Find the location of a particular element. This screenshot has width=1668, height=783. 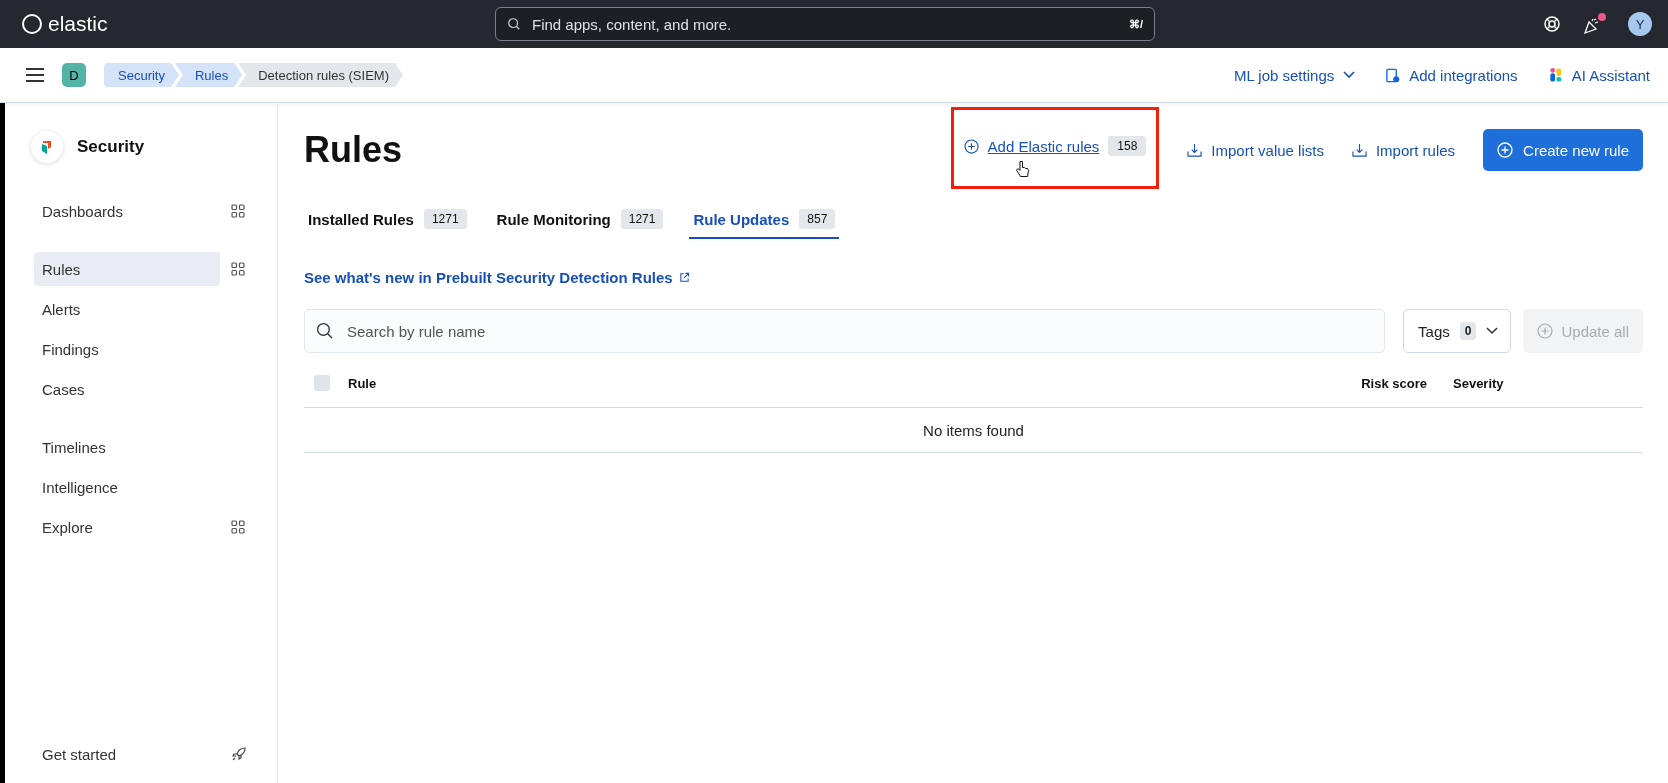

sidebar-item: Alerts is located at coordinates (127, 309).